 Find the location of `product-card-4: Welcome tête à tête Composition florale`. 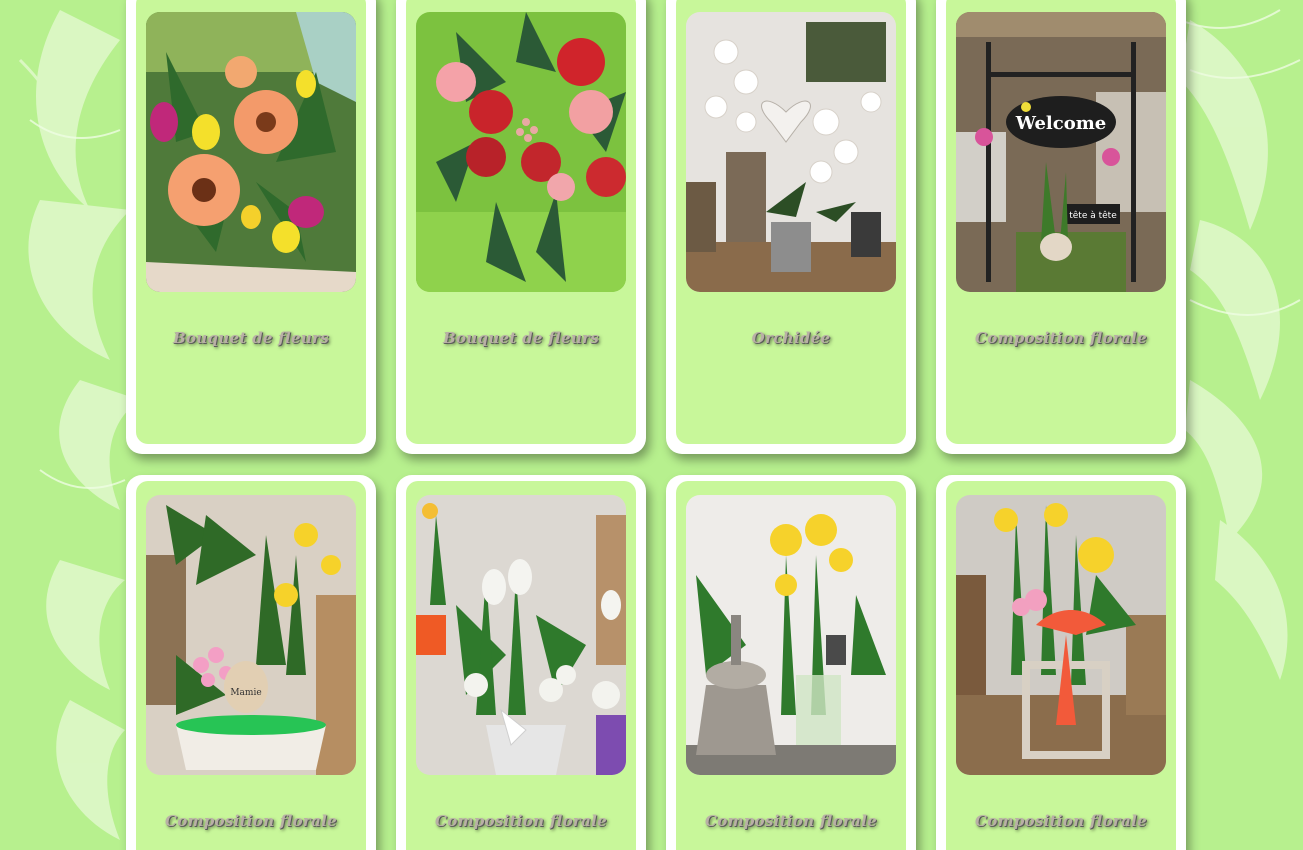

product-card-4: Welcome tête à tête Composition florale is located at coordinates (1061, 227).